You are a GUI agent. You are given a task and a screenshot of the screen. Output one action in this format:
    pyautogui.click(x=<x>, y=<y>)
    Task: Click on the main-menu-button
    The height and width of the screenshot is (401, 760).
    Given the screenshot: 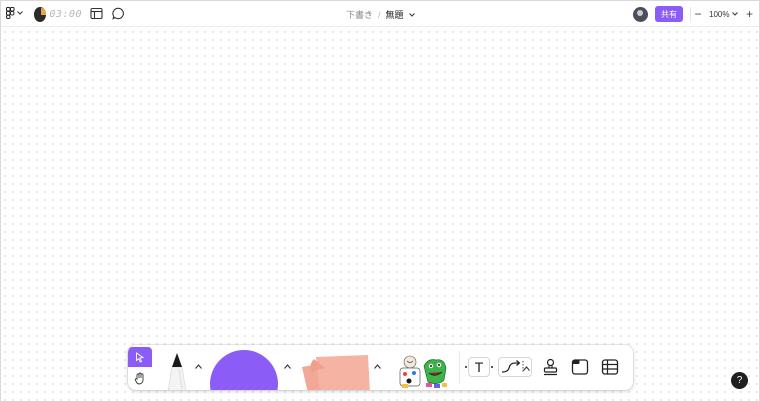 What is the action you would take?
    pyautogui.click(x=14, y=13)
    